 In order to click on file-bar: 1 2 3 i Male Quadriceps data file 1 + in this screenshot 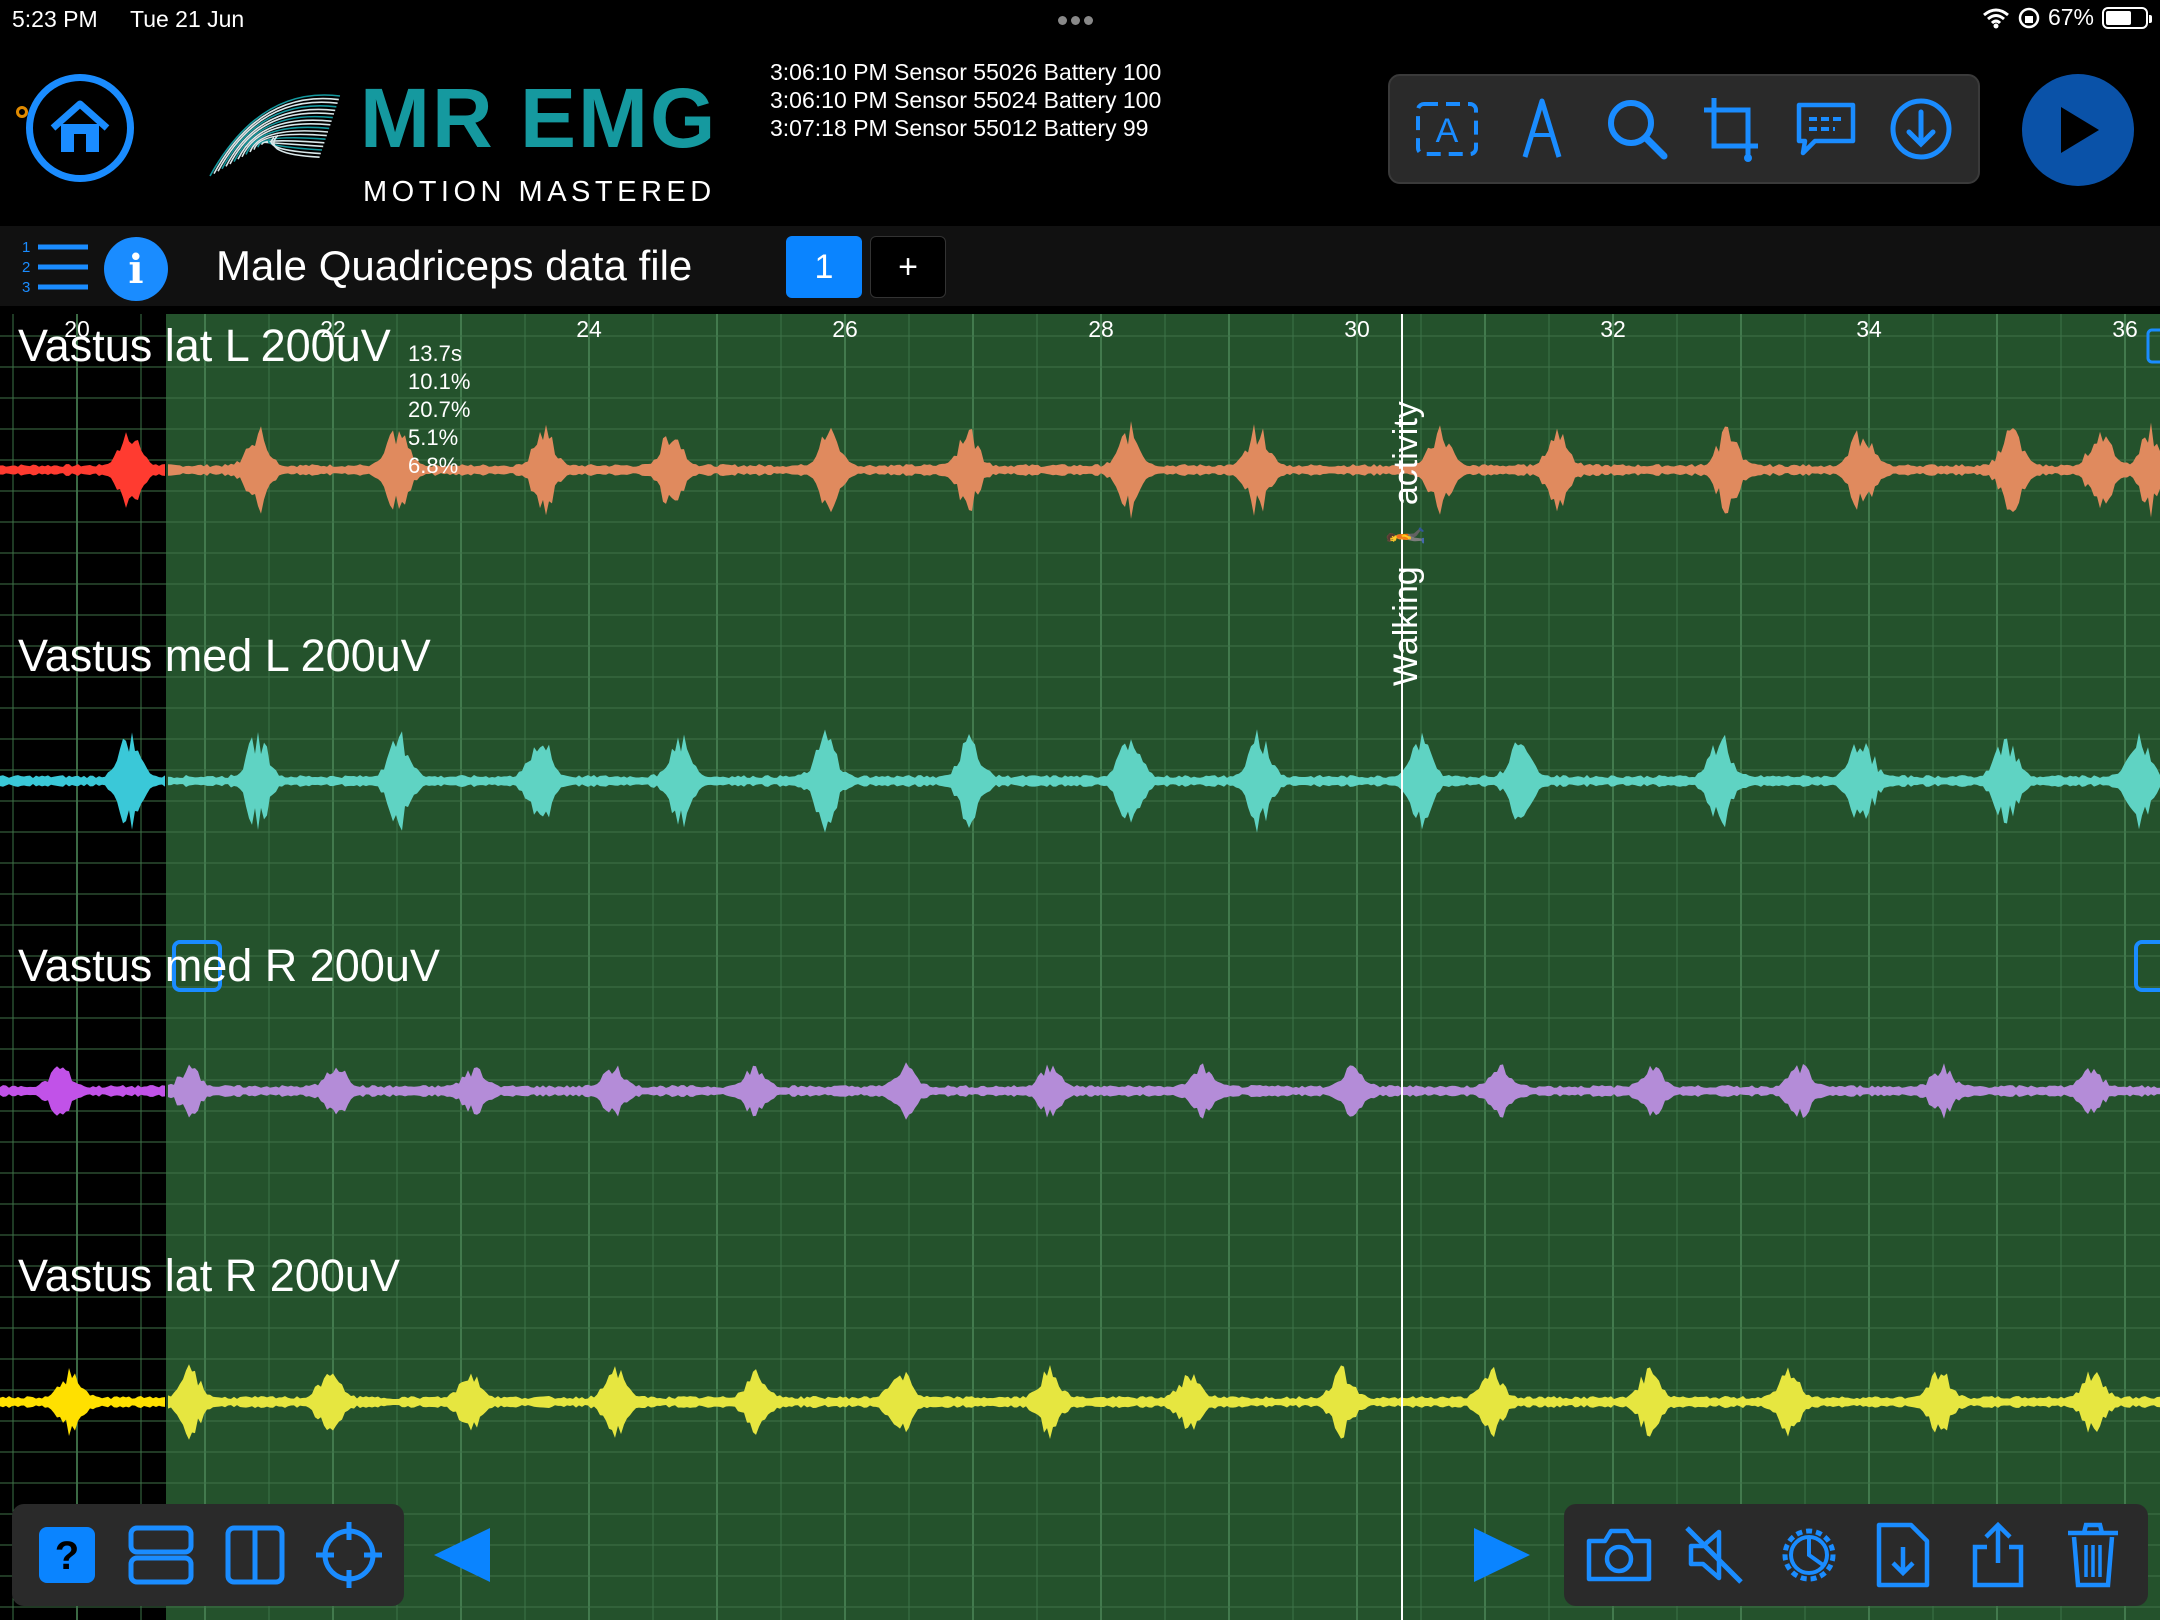, I will do `click(1080, 266)`.